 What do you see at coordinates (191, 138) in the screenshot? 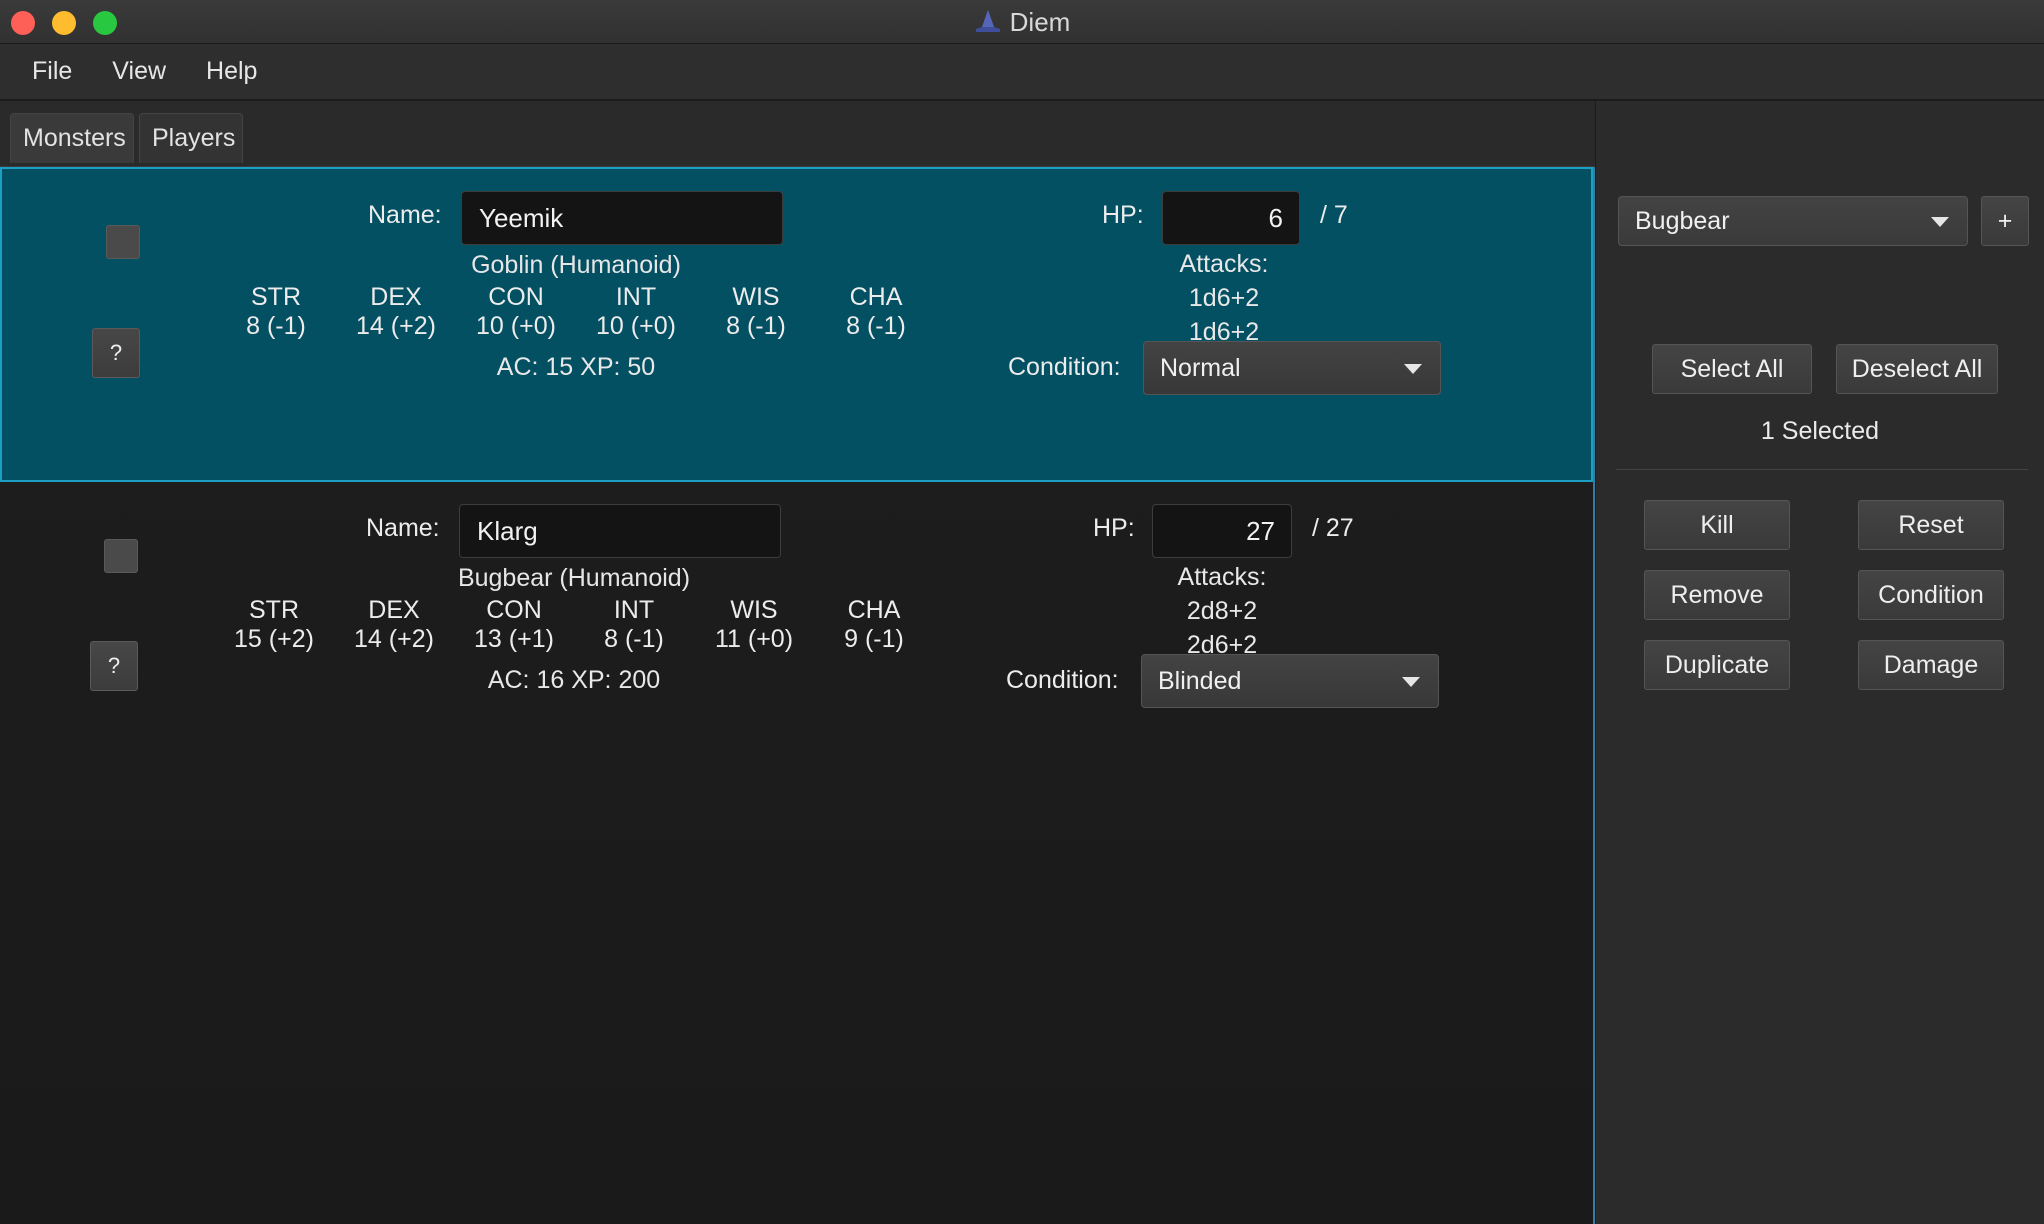
I see `tab-players: Players` at bounding box center [191, 138].